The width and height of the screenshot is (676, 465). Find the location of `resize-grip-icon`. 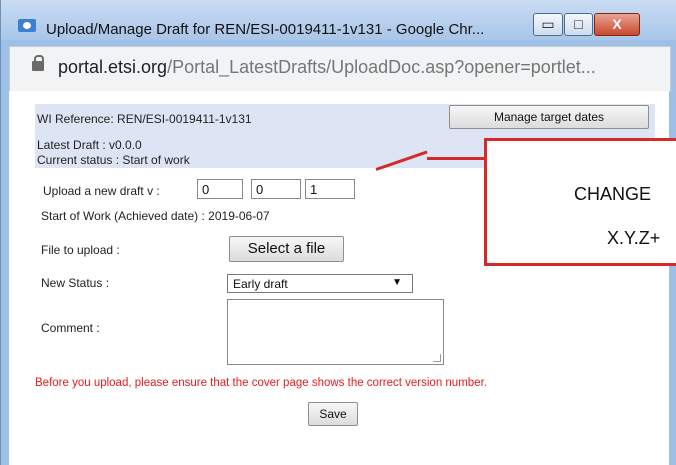

resize-grip-icon is located at coordinates (437, 358).